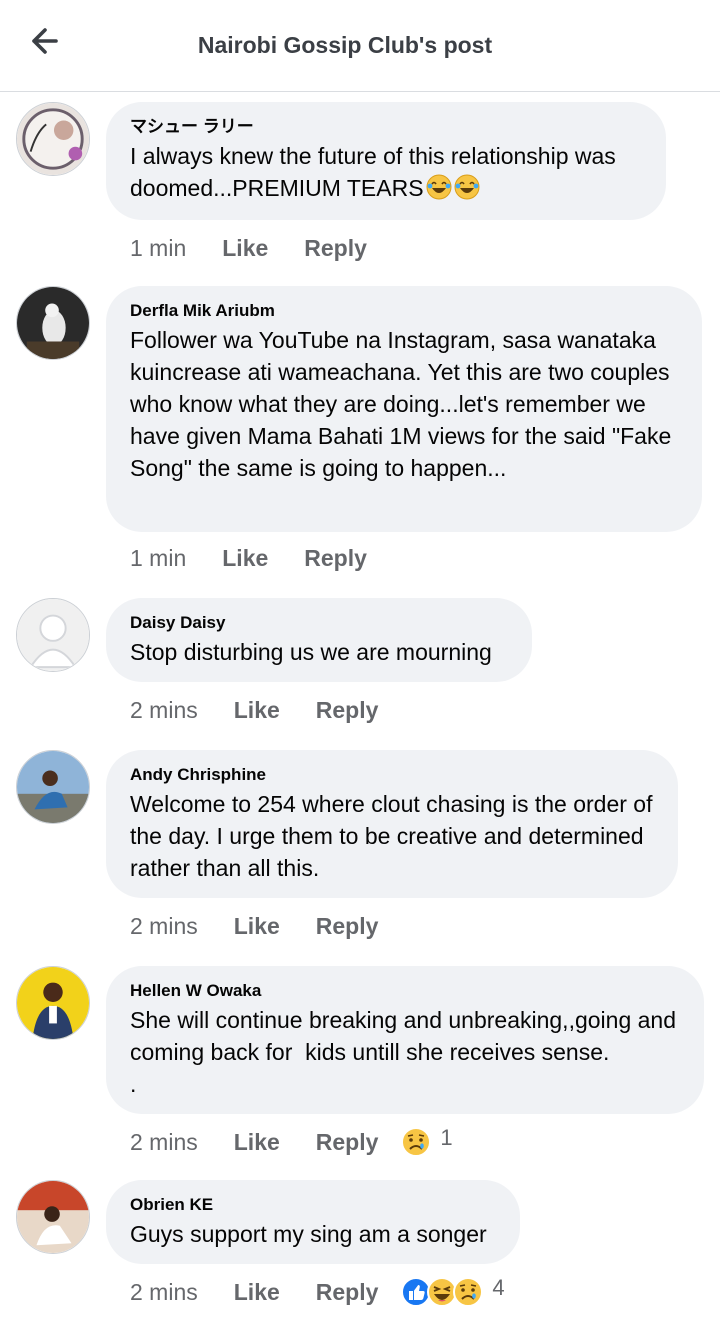 This screenshot has width=720, height=1324. What do you see at coordinates (392, 775) in the screenshot?
I see `comment-author: Andy Chrisphine` at bounding box center [392, 775].